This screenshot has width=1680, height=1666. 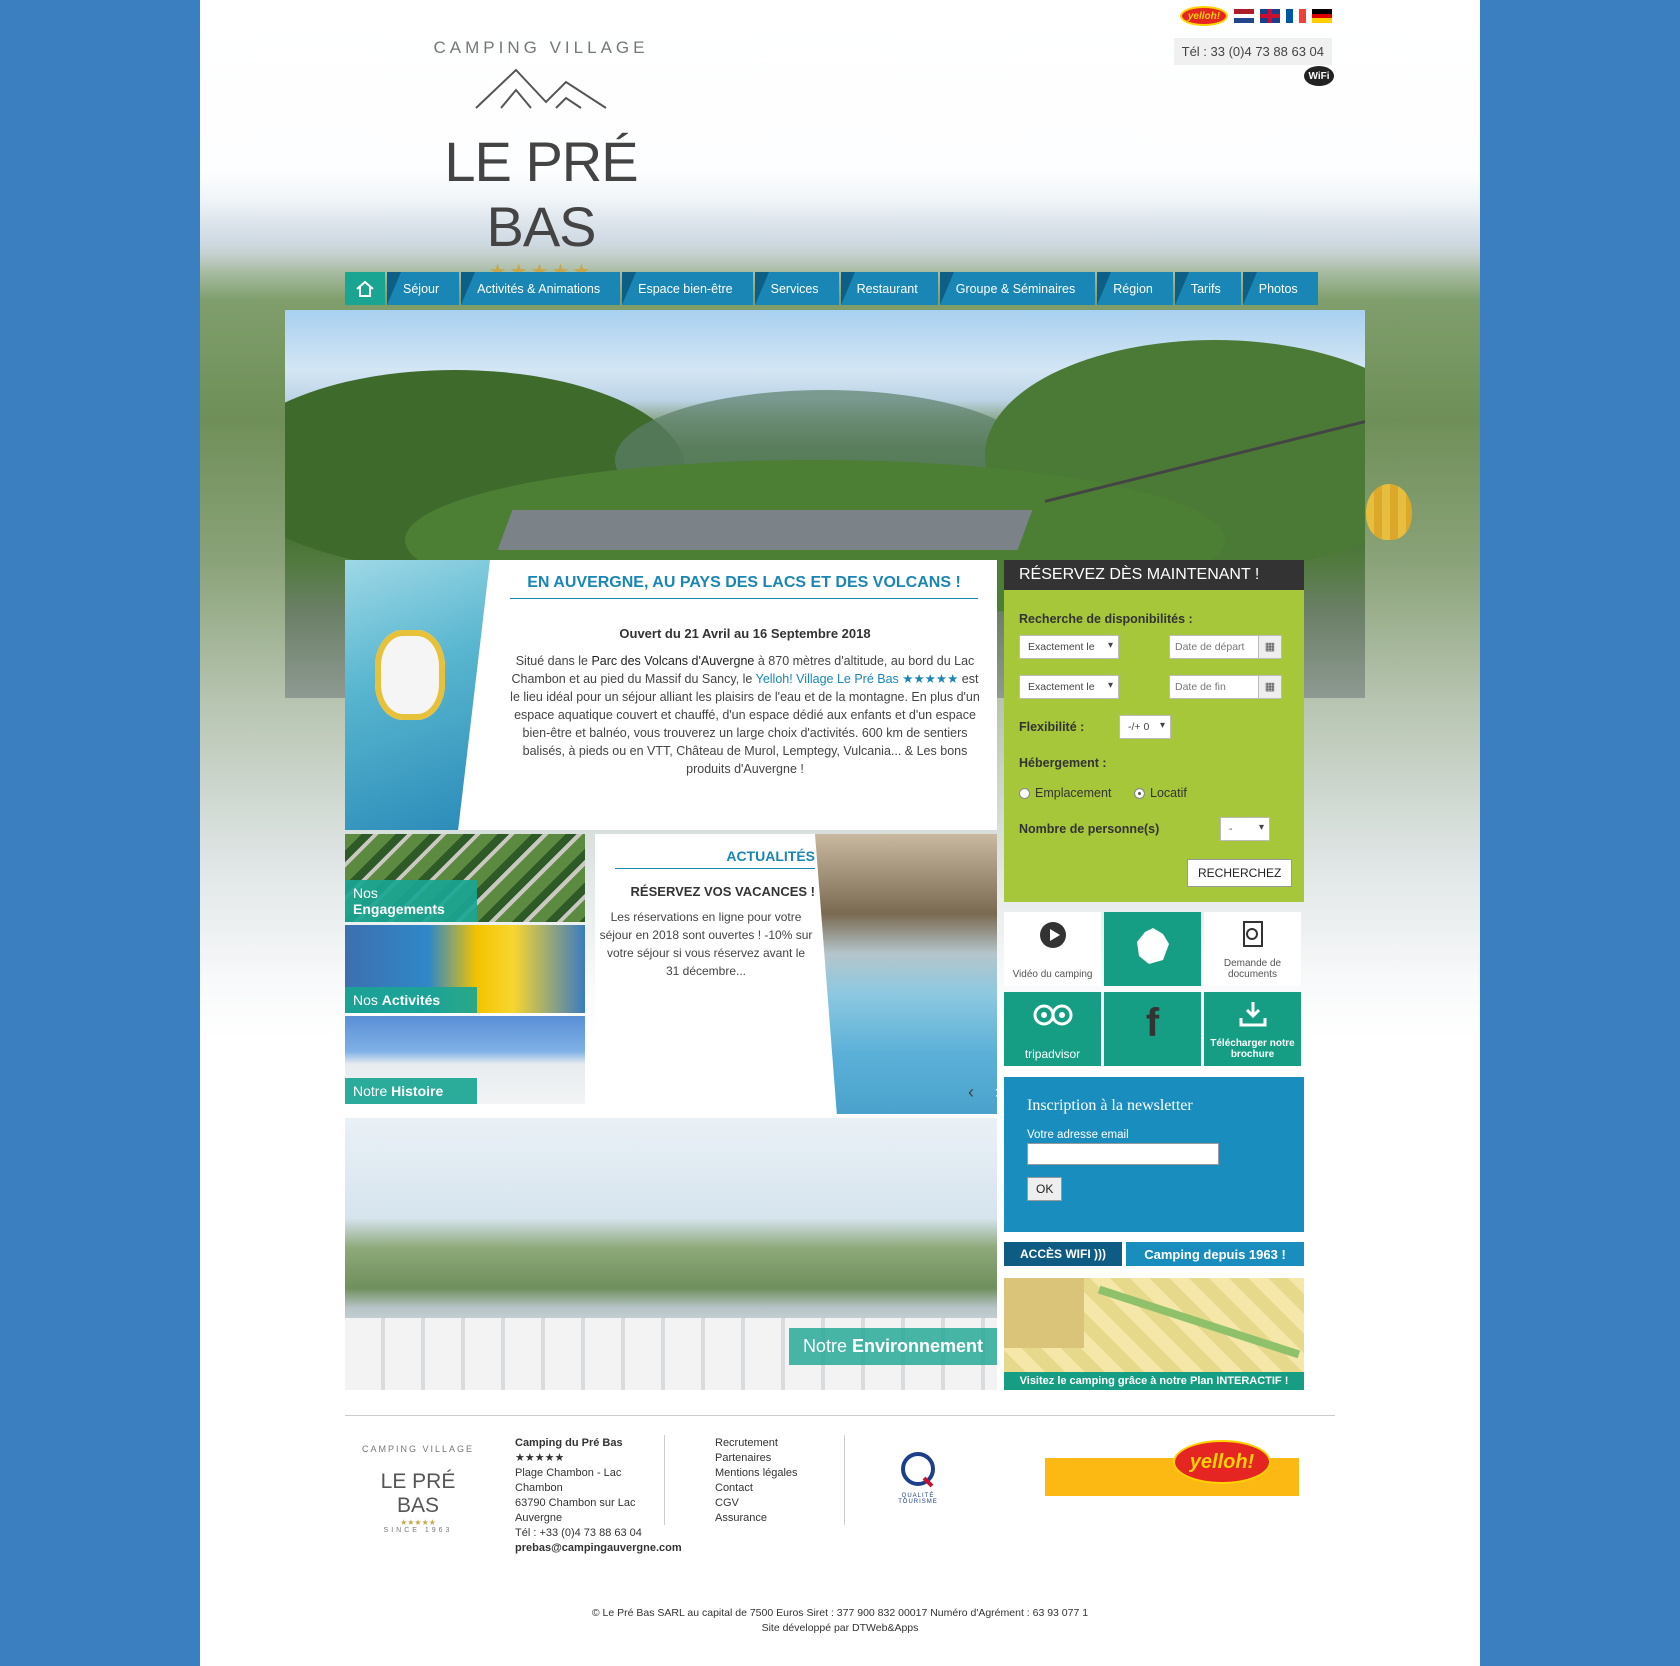 I want to click on nav-photos: Photos, so click(x=1280, y=288).